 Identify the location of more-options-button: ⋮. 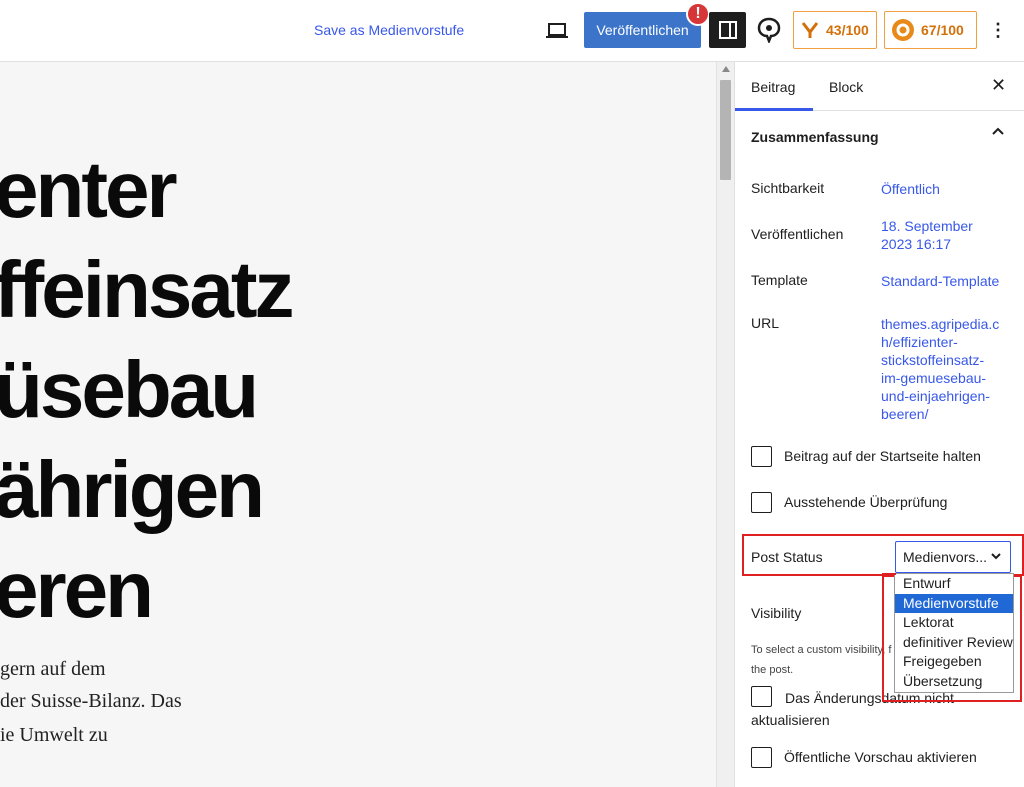
(998, 30).